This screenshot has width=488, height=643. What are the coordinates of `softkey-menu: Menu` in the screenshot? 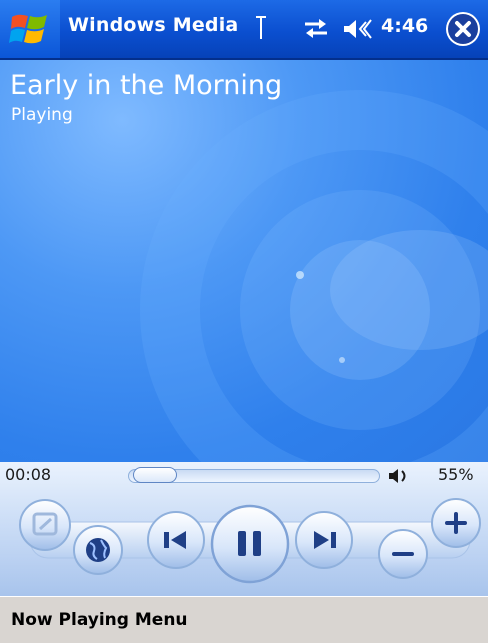 It's located at (161, 620).